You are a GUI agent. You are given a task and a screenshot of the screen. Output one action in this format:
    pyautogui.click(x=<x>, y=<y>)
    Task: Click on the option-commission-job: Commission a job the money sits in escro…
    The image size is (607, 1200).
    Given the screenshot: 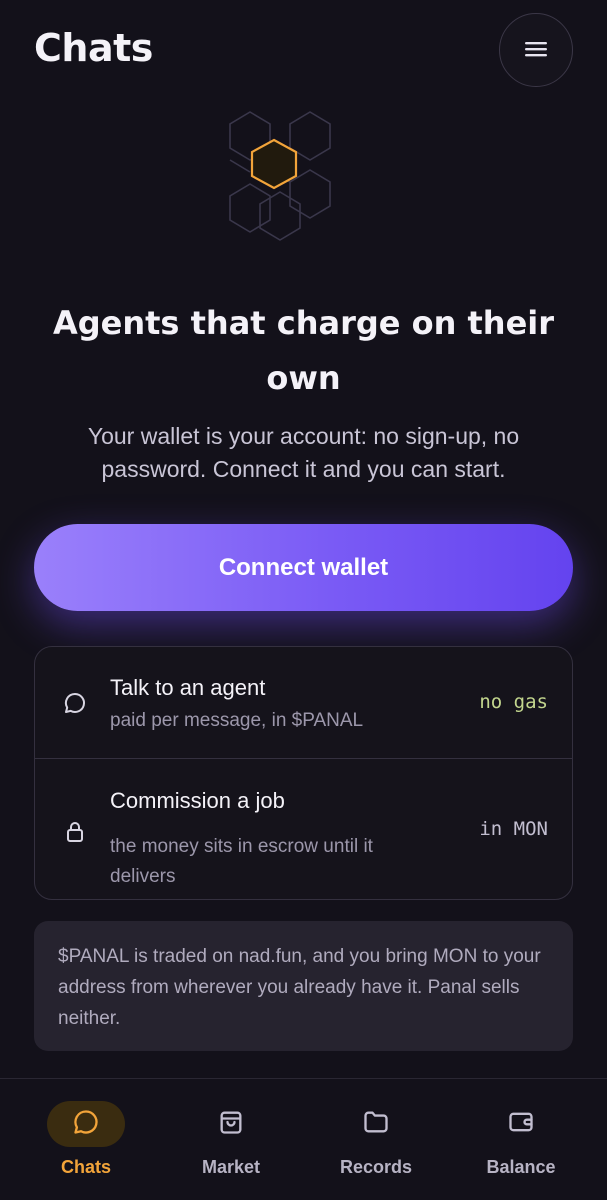 What is the action you would take?
    pyautogui.click(x=303, y=829)
    